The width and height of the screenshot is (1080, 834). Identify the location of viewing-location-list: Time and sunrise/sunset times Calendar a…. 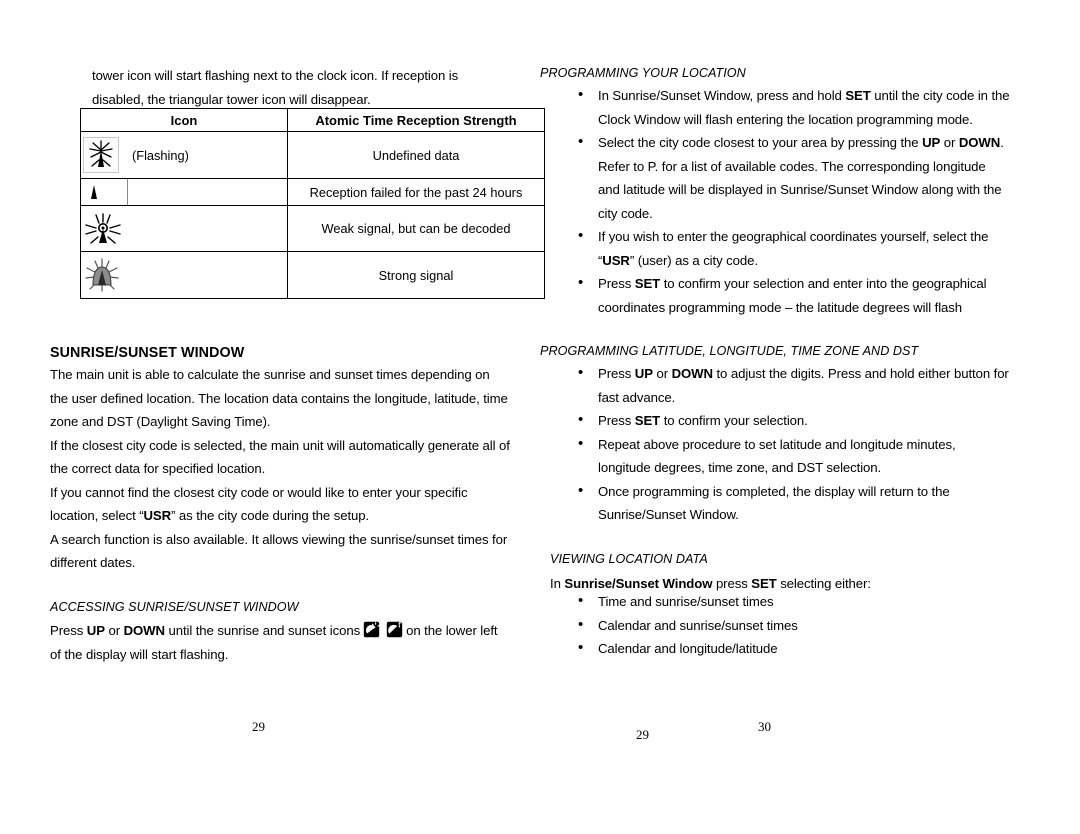
(775, 625).